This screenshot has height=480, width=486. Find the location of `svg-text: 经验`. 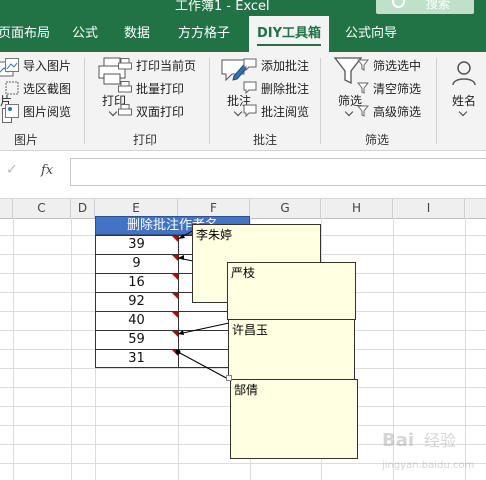

svg-text: 经验 is located at coordinates (440, 440).